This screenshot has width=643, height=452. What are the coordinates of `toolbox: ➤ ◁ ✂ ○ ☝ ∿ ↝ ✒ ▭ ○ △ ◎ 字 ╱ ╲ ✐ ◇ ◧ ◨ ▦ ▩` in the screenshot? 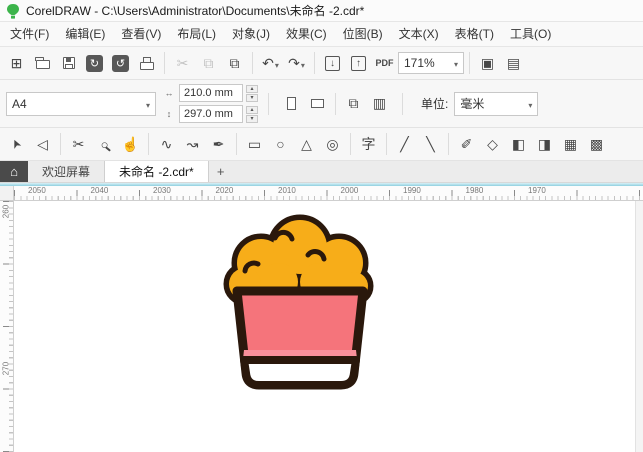 It's located at (321, 144).